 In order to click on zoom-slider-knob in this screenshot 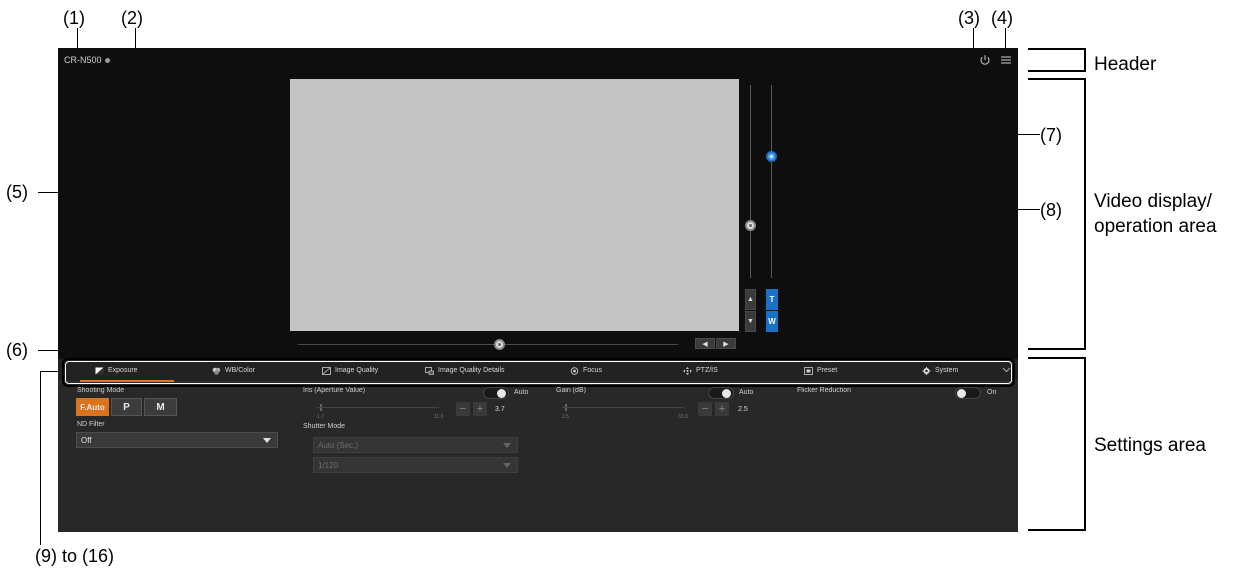, I will do `click(771, 156)`.